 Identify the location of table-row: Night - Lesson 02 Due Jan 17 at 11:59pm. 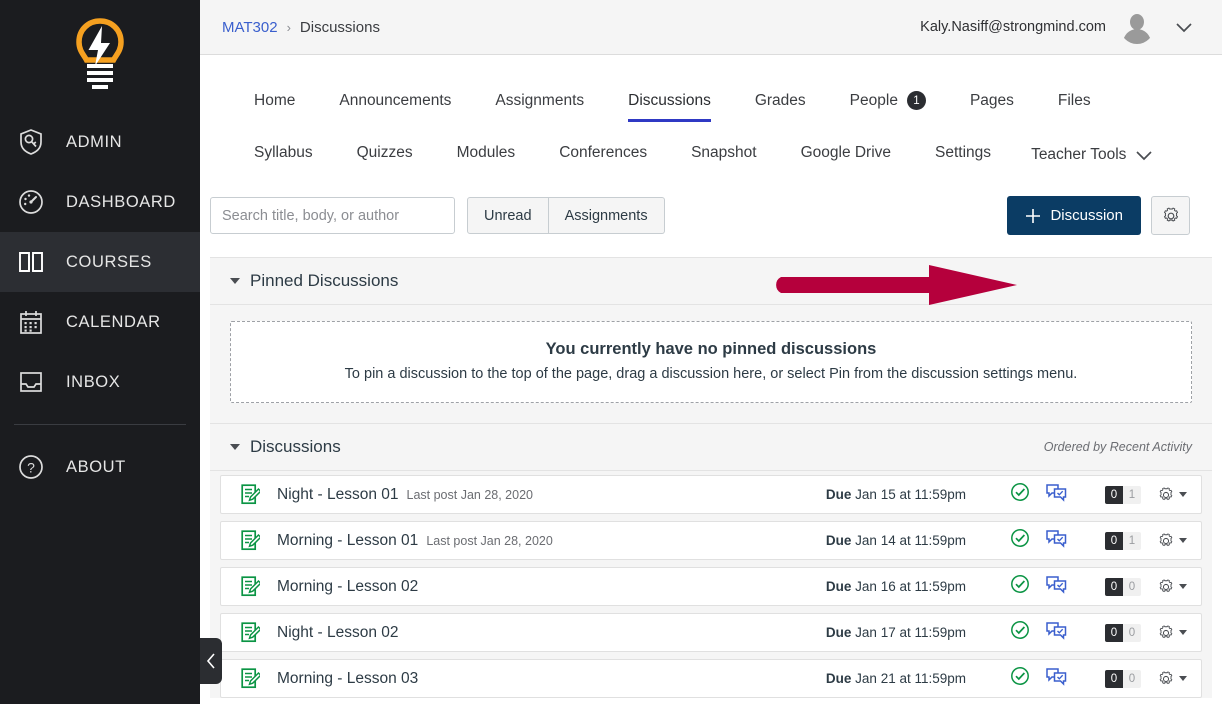
(711, 632).